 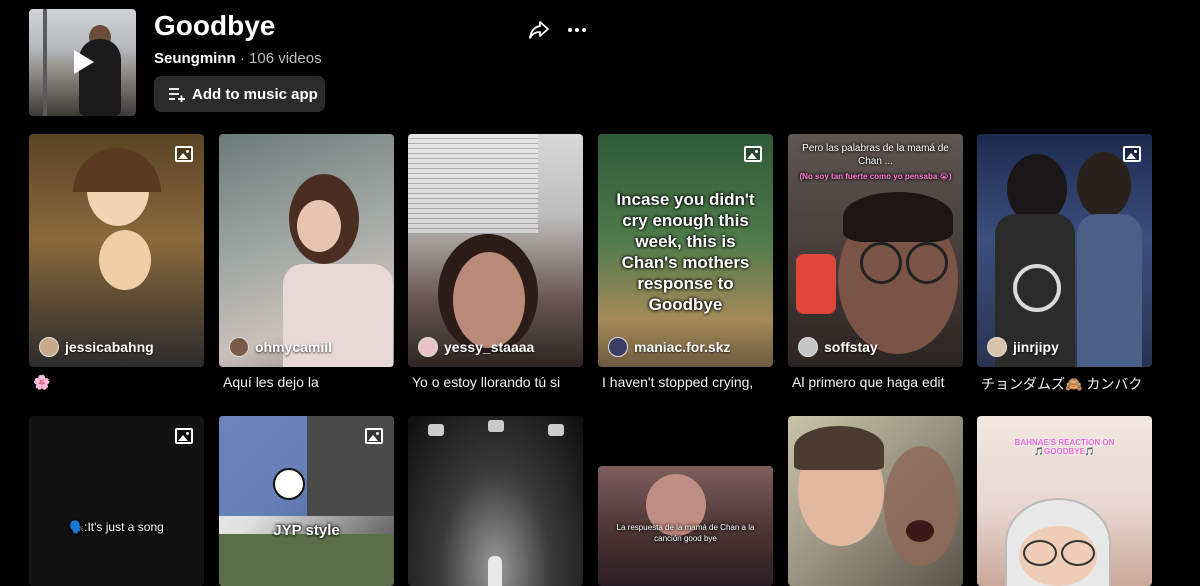 What do you see at coordinates (1109, 290) in the screenshot?
I see `thumb-outfit` at bounding box center [1109, 290].